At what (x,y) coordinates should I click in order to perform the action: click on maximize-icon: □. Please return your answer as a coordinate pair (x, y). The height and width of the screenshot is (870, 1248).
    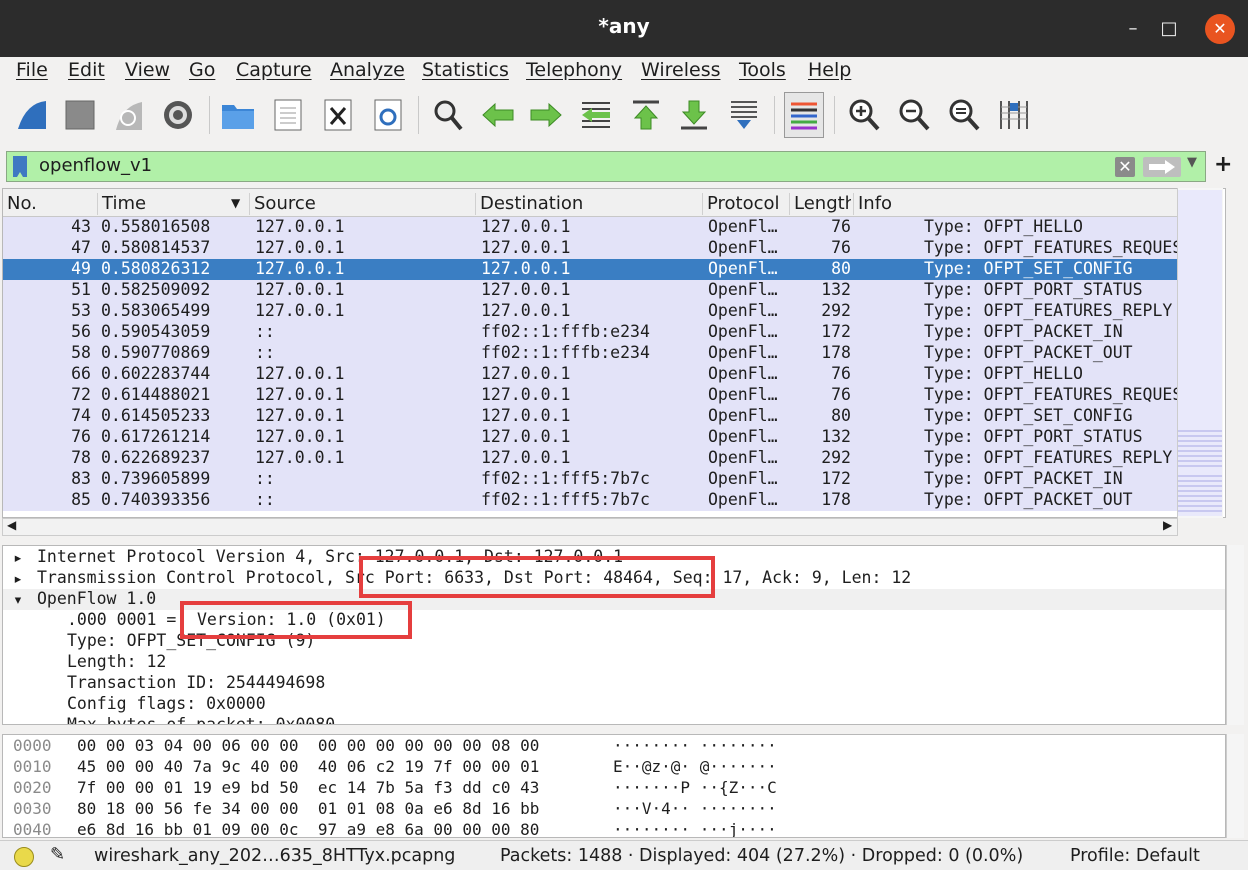
    Looking at the image, I should click on (1169, 29).